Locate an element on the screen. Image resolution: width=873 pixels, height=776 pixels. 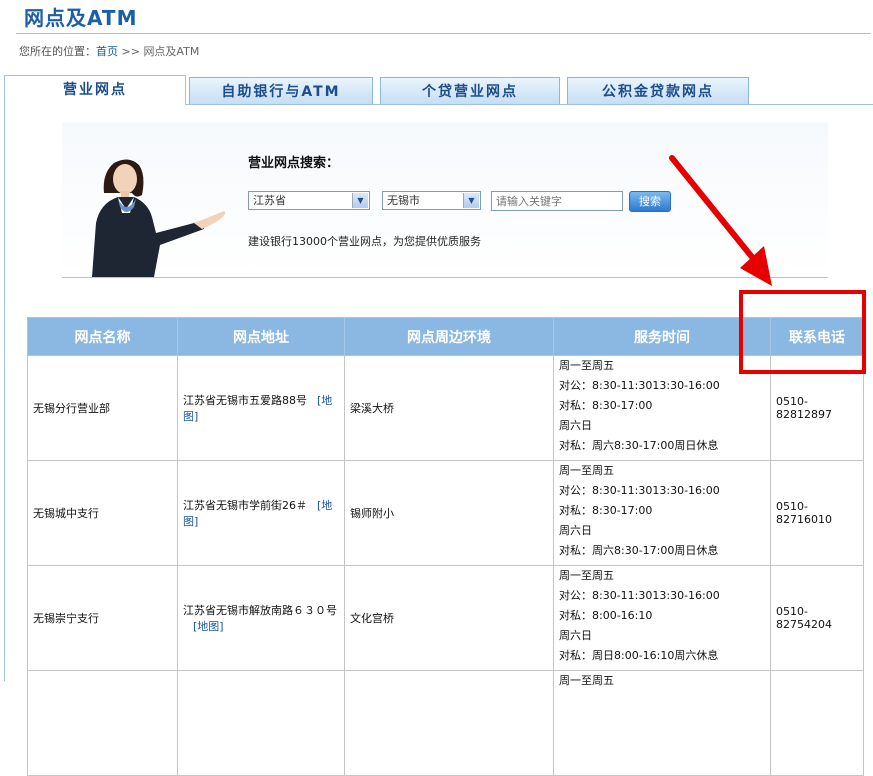
service-line: 对私：8:00-16:10 is located at coordinates (606, 615).